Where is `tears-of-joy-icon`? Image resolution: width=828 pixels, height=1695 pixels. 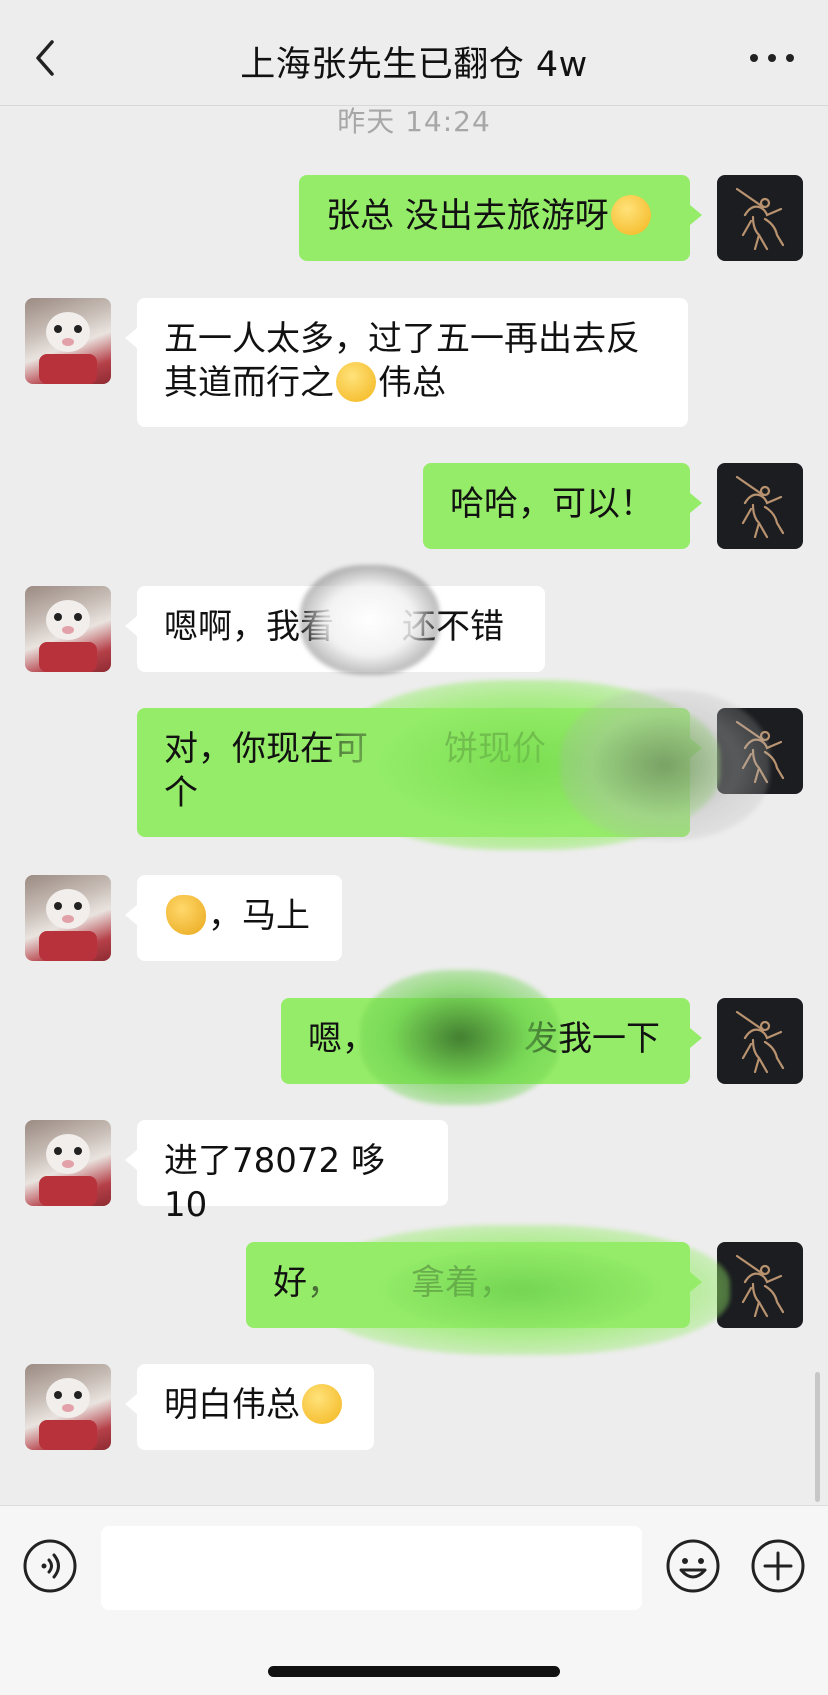 tears-of-joy-icon is located at coordinates (356, 382).